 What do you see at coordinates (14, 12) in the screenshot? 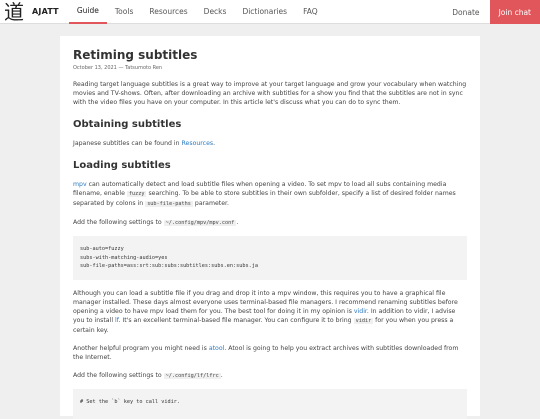
I see `logo-icon: 道` at bounding box center [14, 12].